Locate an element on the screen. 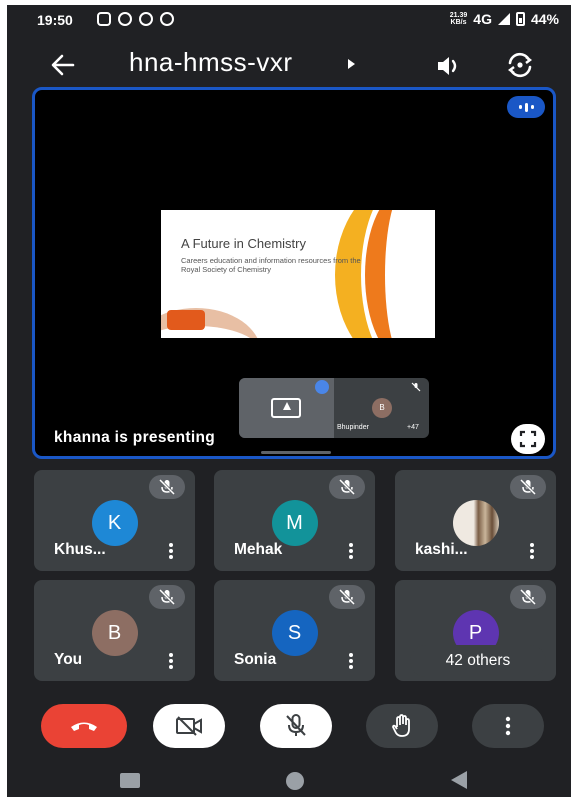  raise-hand-button is located at coordinates (402, 726).